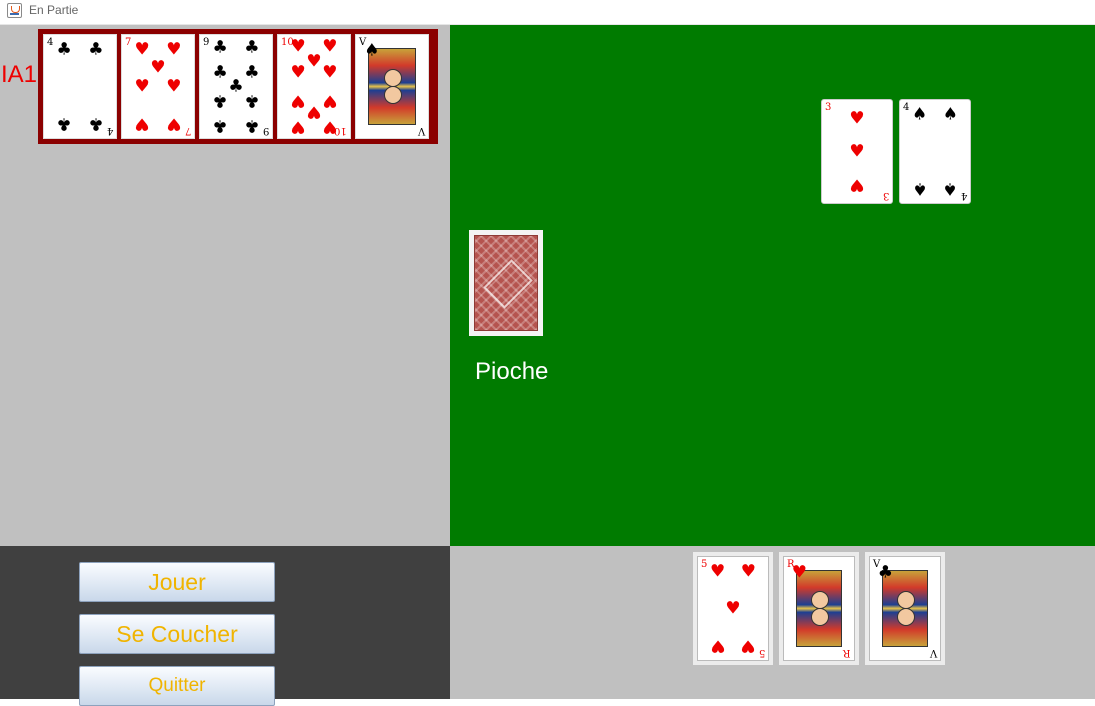 The height and width of the screenshot is (706, 1095). Describe the element at coordinates (704, 564) in the screenshot. I see `card-rank: 5` at that location.